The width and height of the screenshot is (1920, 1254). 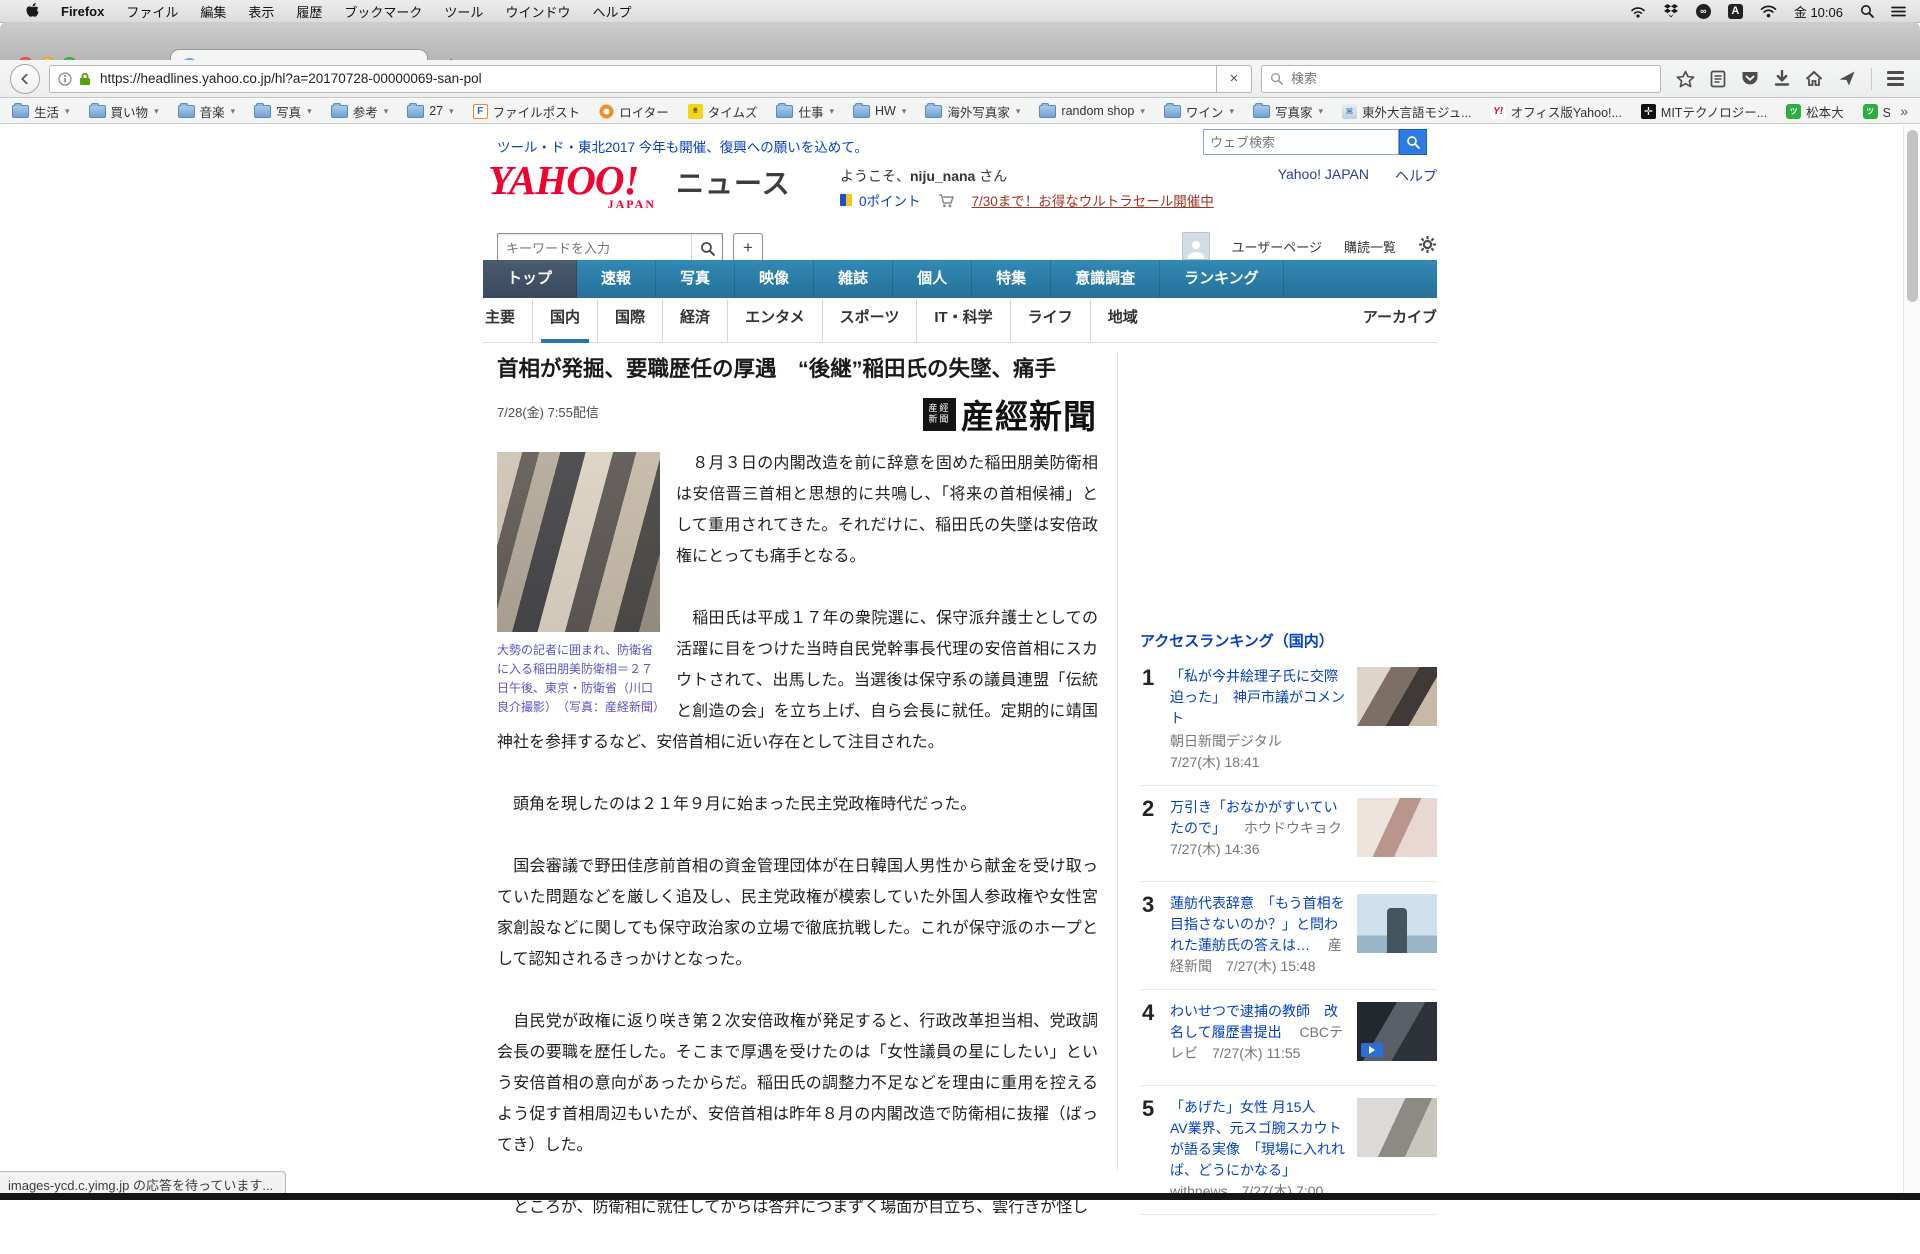 I want to click on source-logo: 産經 新聞 産經新聞, so click(x=997, y=414).